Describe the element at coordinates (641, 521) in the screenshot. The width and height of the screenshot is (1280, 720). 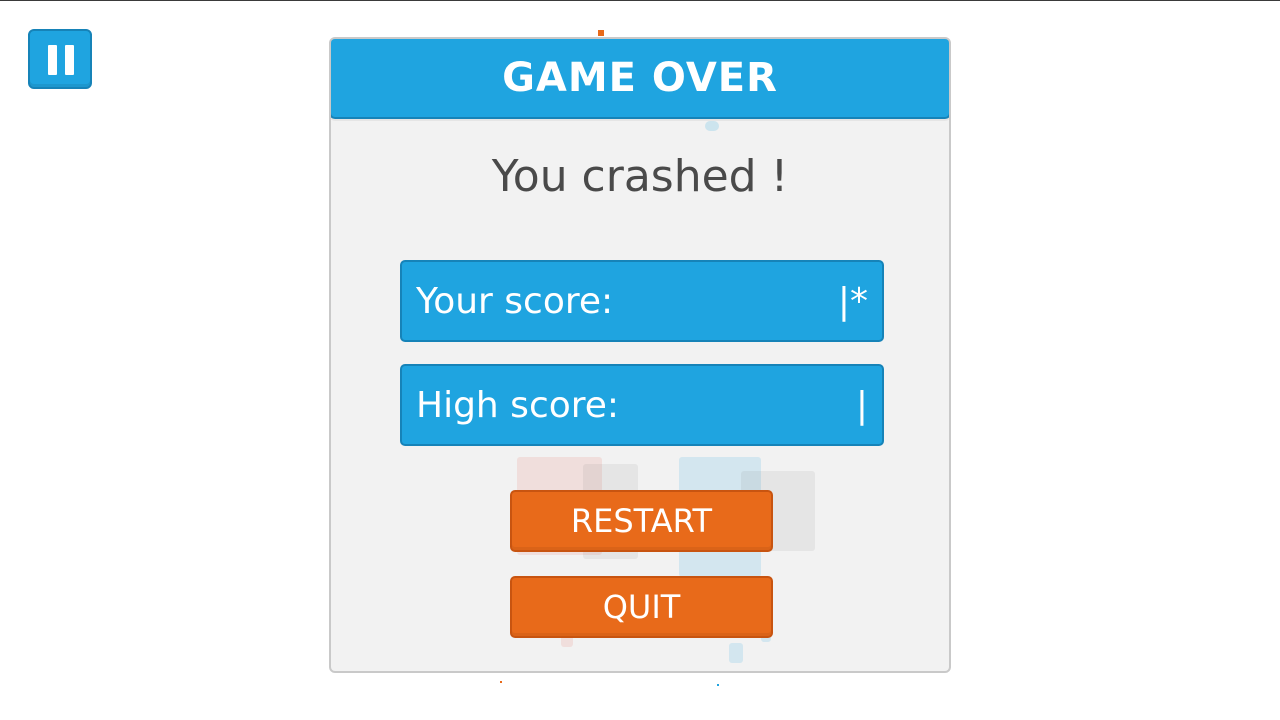
I see `restart-button: RESTART` at that location.